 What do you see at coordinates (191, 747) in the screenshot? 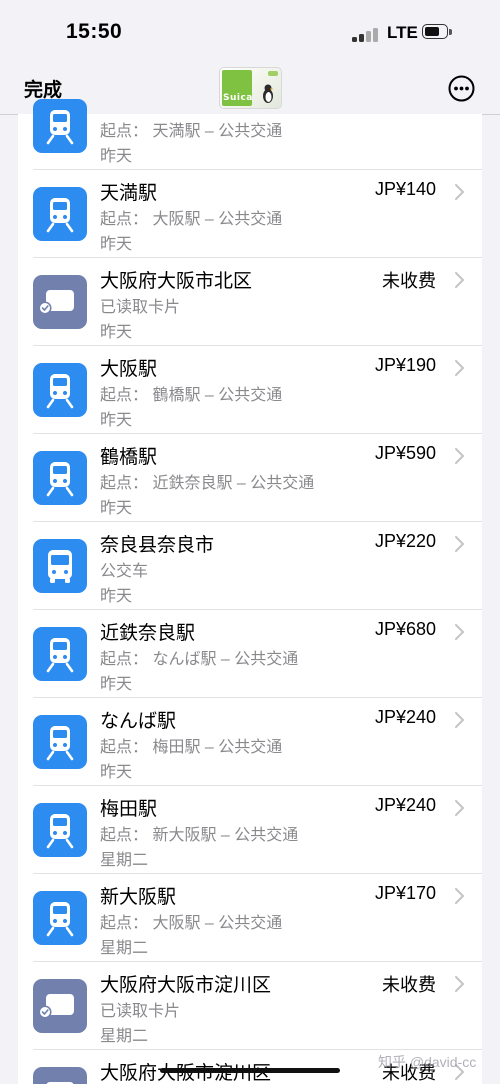
I see `transaction-subtitle: 起点： 梅田駅 – 公共交通` at bounding box center [191, 747].